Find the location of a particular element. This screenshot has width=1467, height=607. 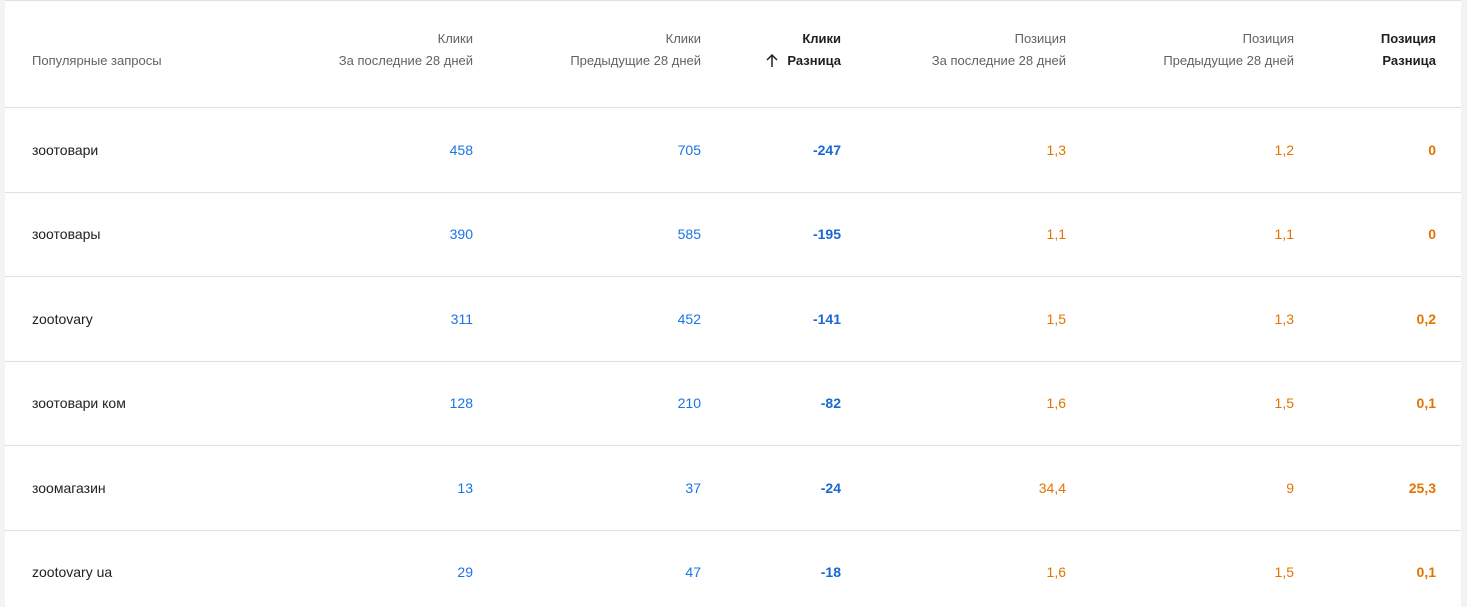

cell-clicks-difference: -18 is located at coordinates (830, 572).